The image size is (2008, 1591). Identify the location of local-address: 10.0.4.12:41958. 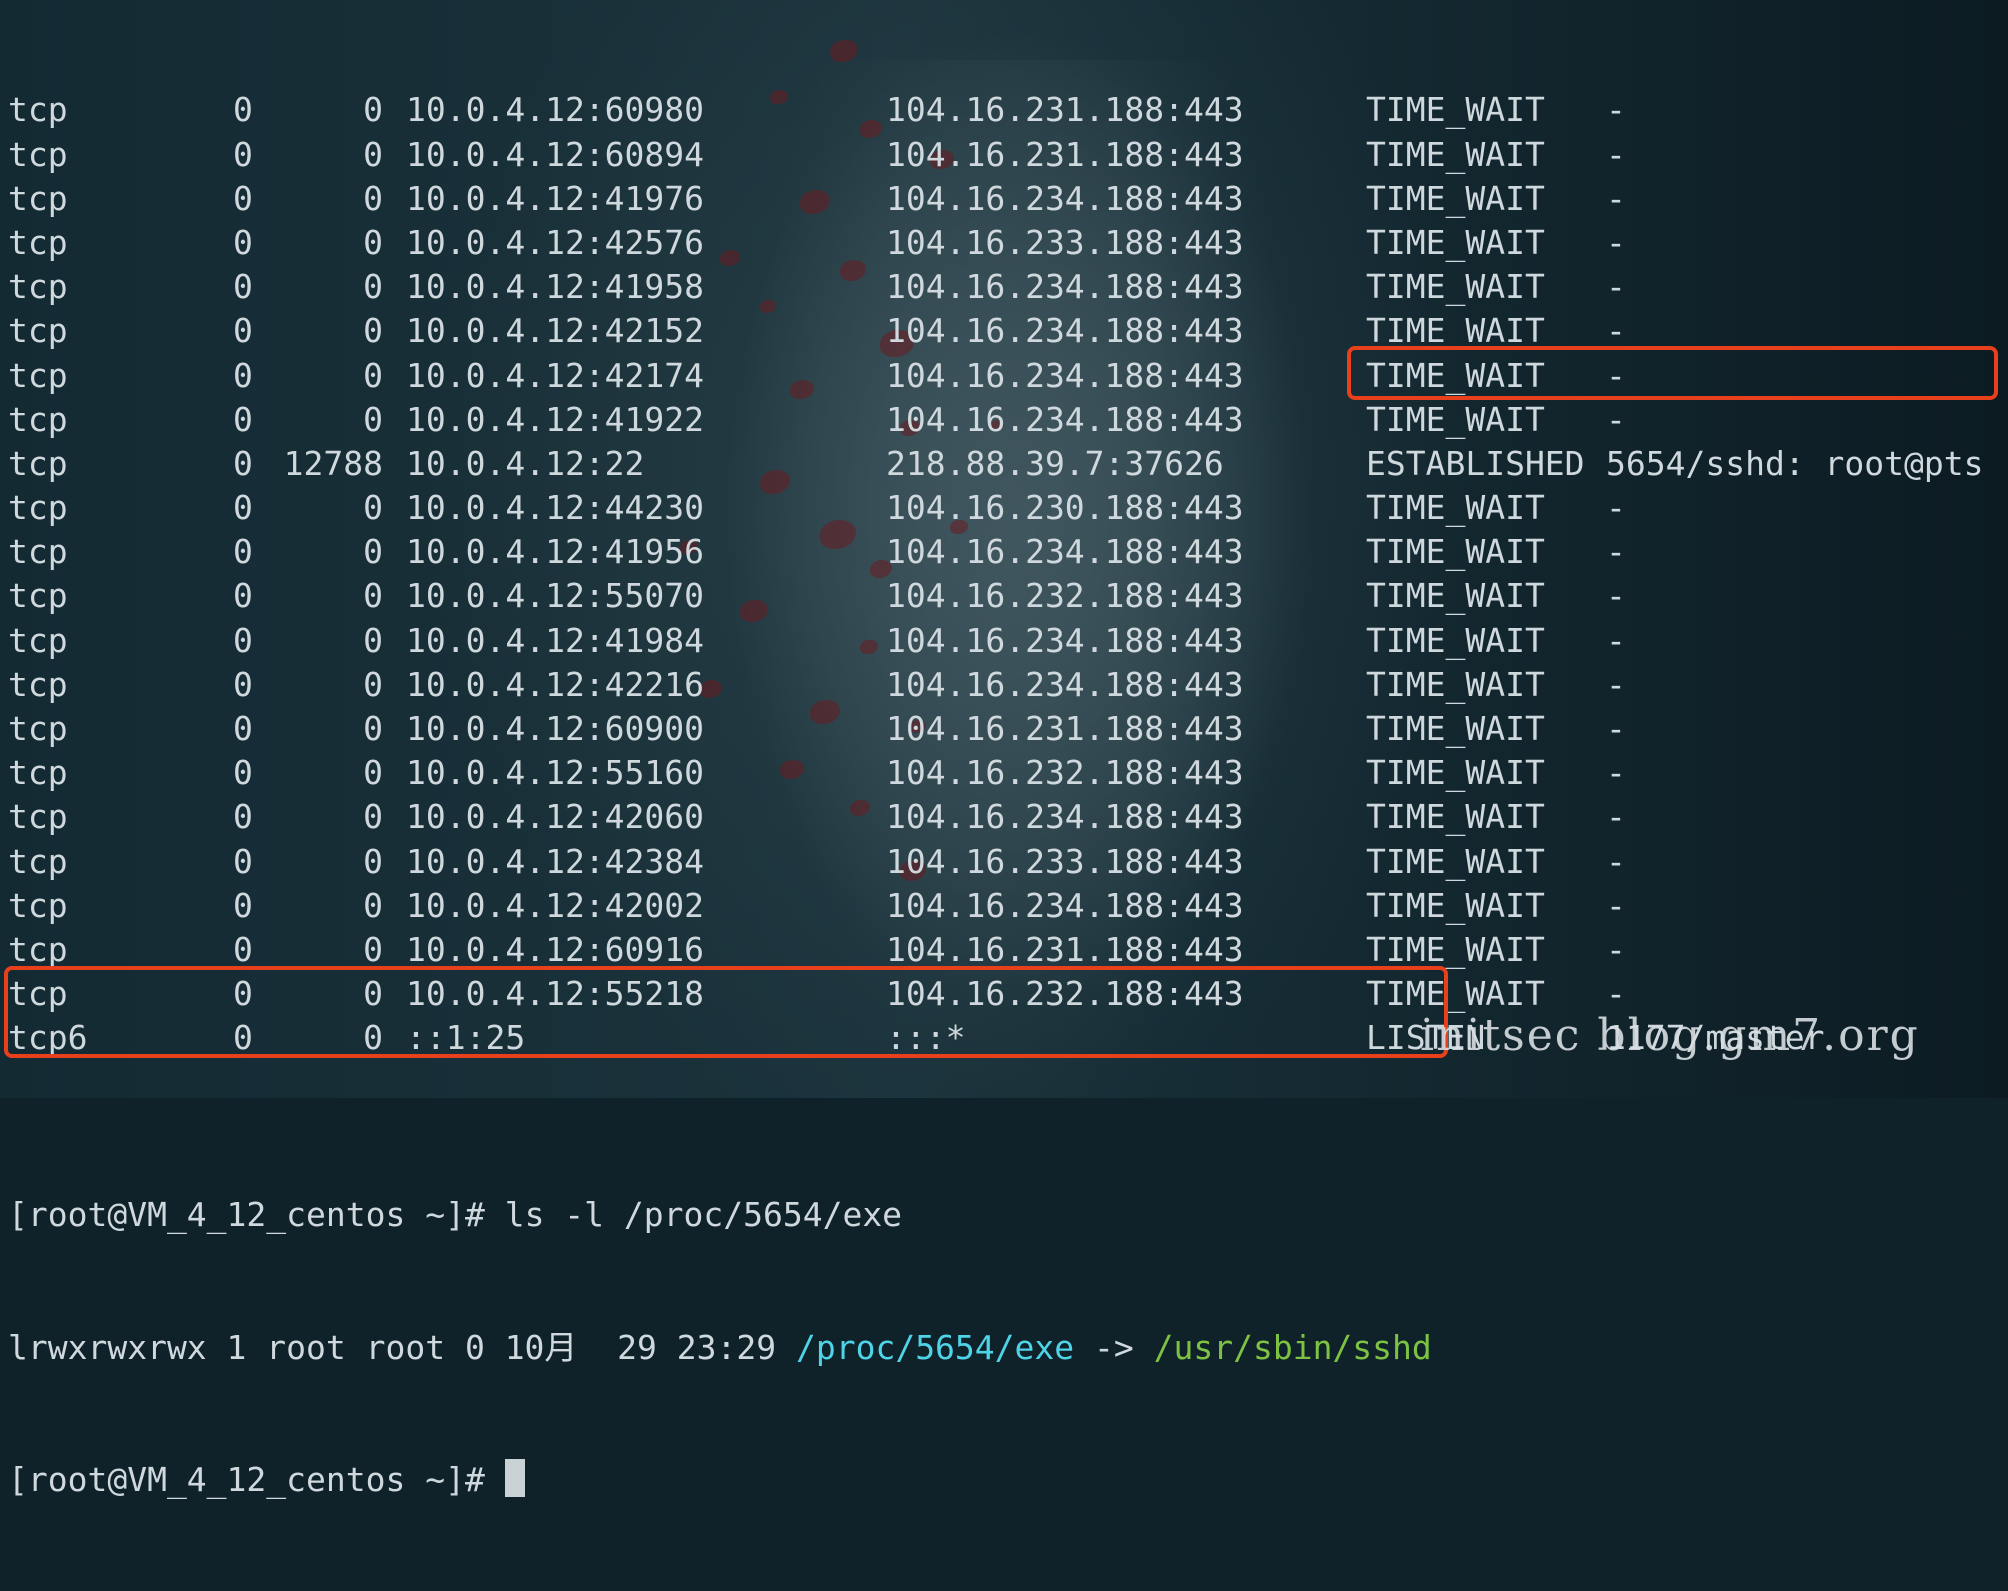
(555, 287).